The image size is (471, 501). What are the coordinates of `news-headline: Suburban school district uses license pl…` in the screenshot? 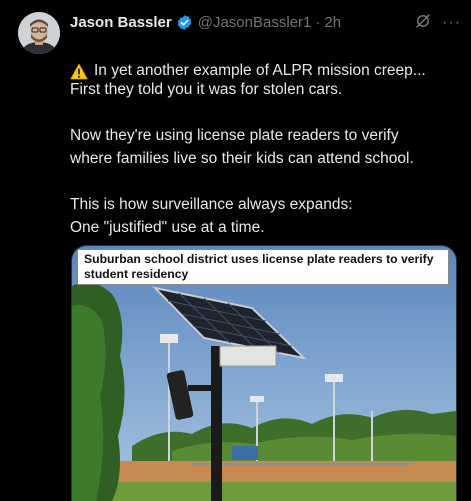 It's located at (263, 267).